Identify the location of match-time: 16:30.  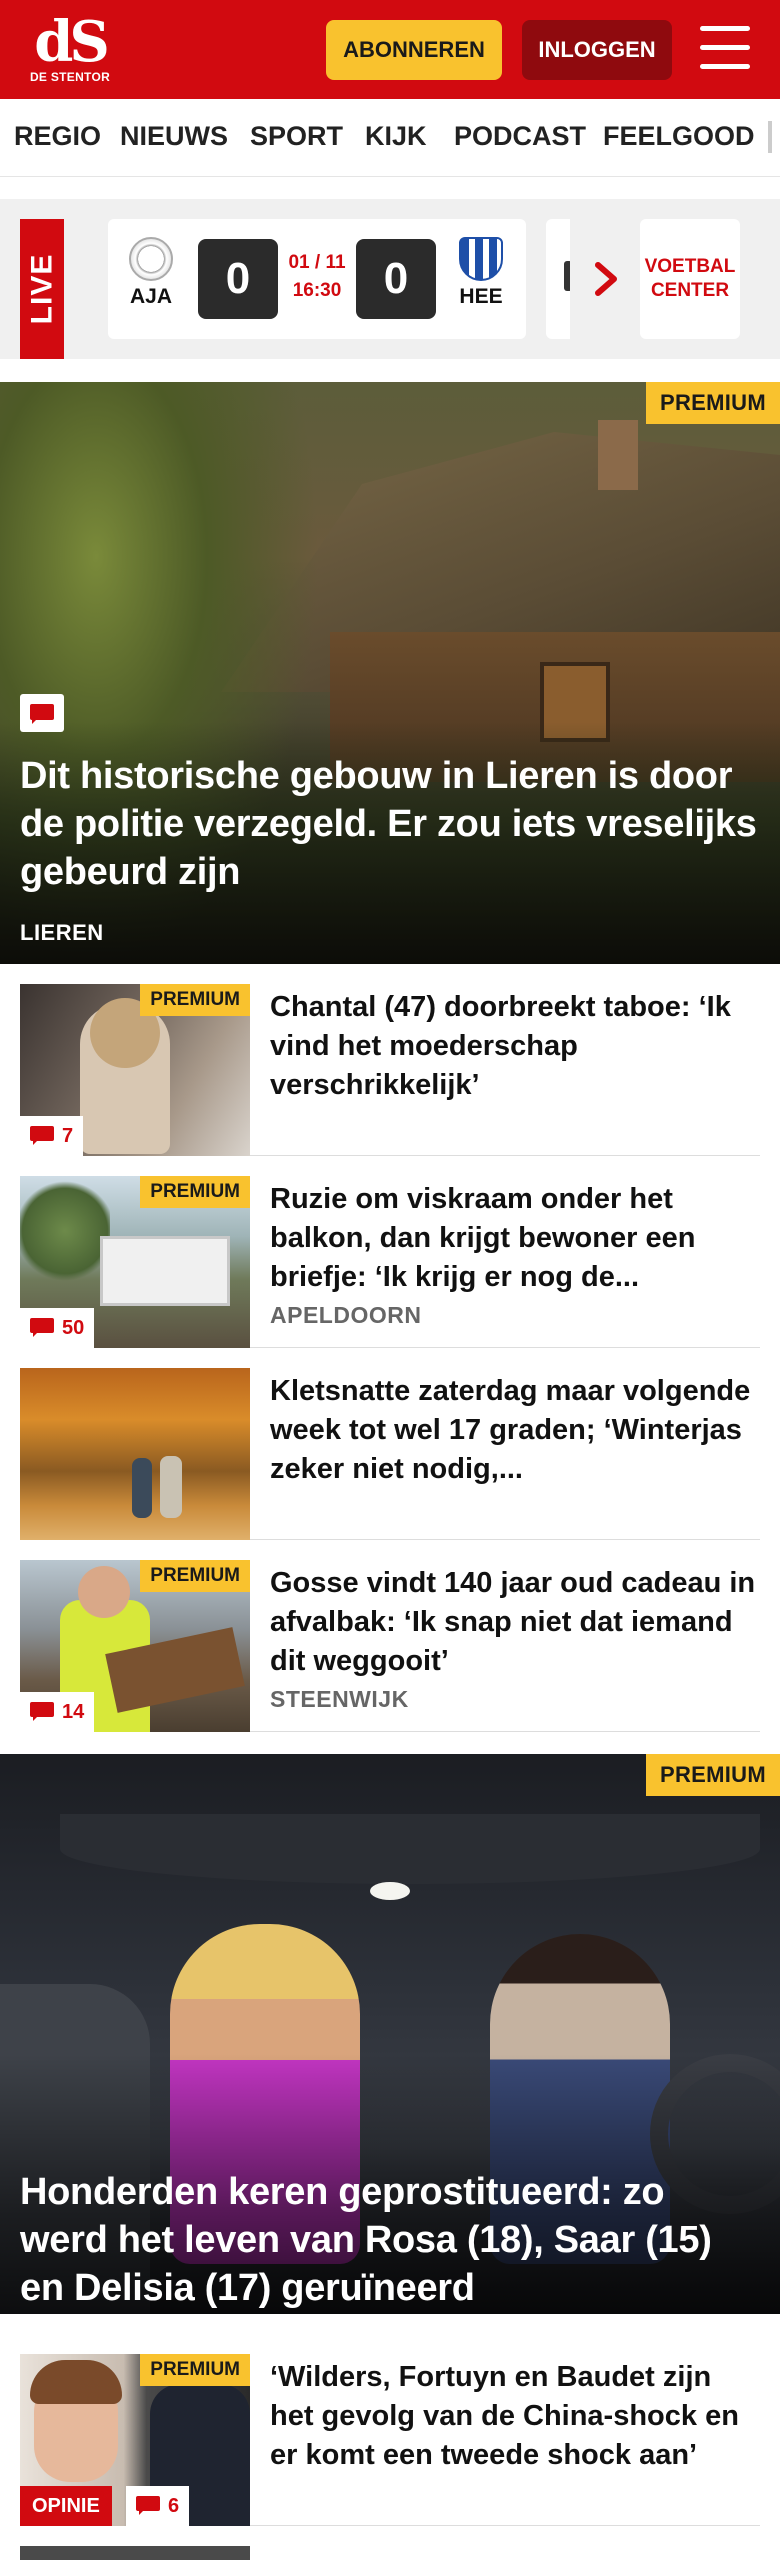
(317, 290).